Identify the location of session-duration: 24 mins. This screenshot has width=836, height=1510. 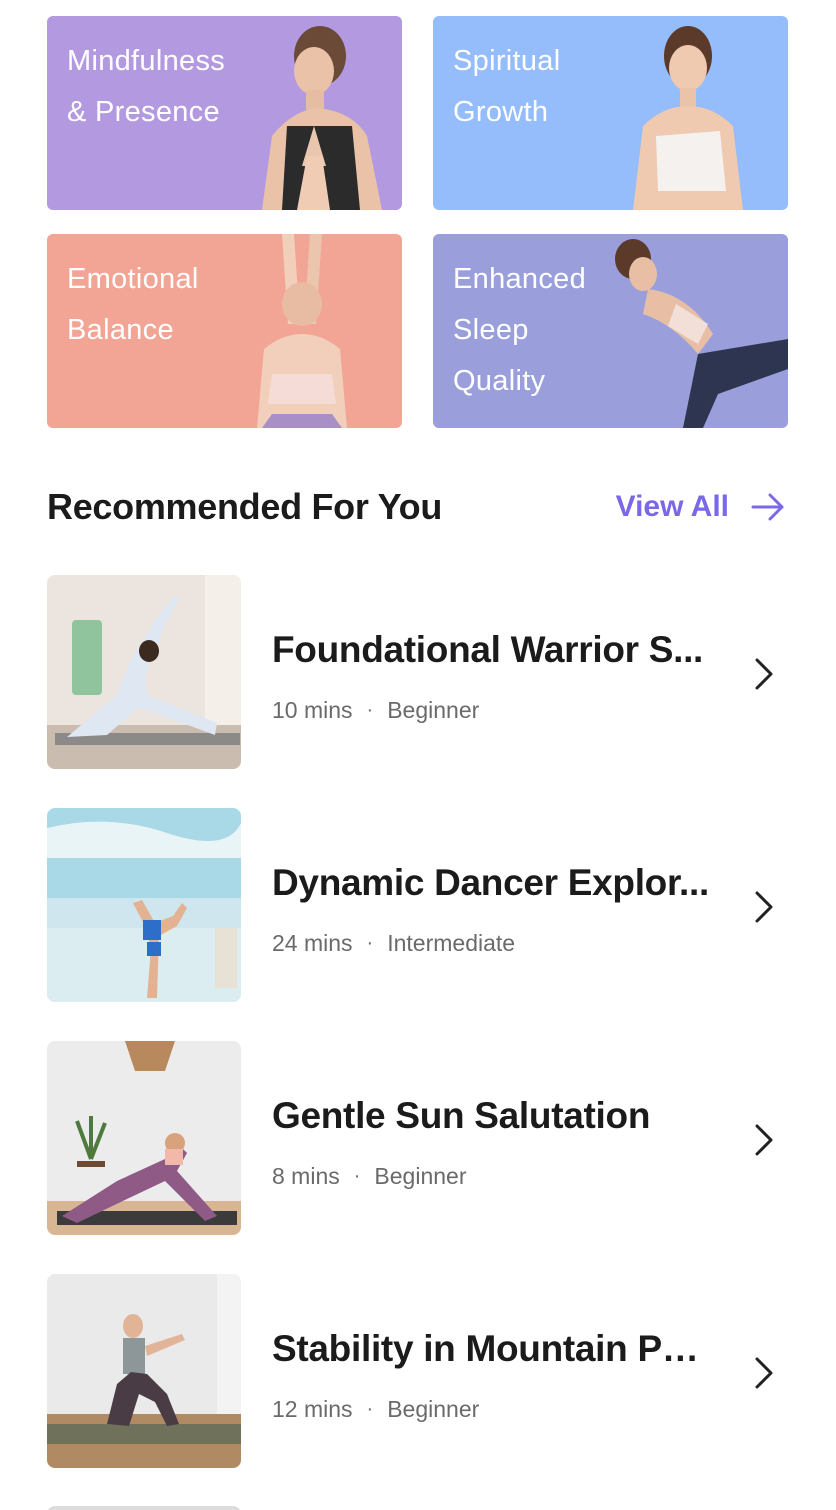
(312, 943).